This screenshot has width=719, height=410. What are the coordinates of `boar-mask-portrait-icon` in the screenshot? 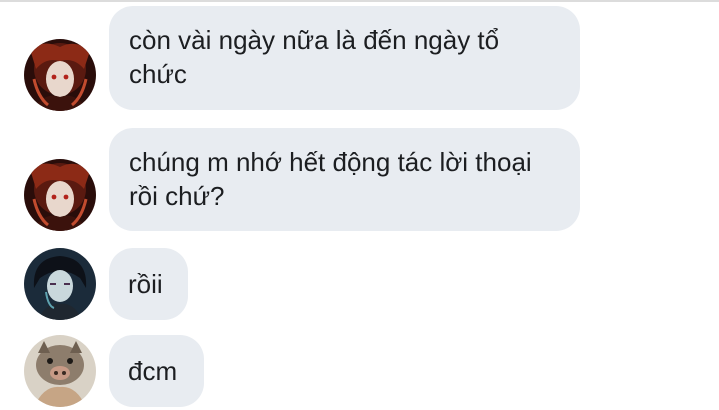 It's located at (60, 371).